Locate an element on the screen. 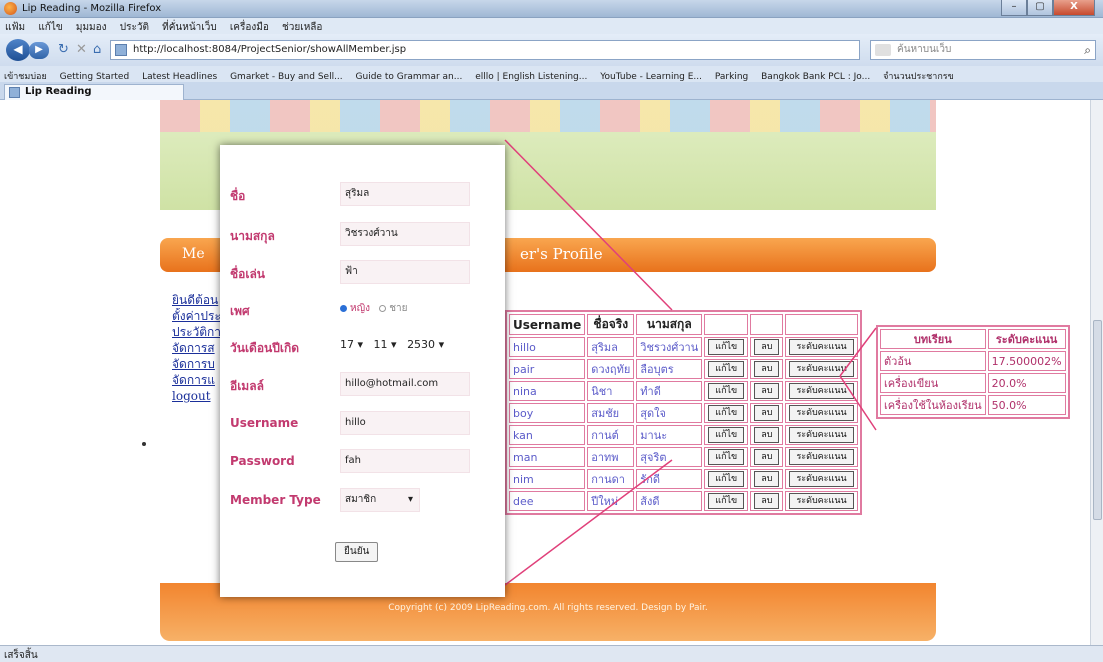 The width and height of the screenshot is (1103, 662). birthdate-selects: 17 ▾ 11 ▾ 2530 ▾ is located at coordinates (392, 344).